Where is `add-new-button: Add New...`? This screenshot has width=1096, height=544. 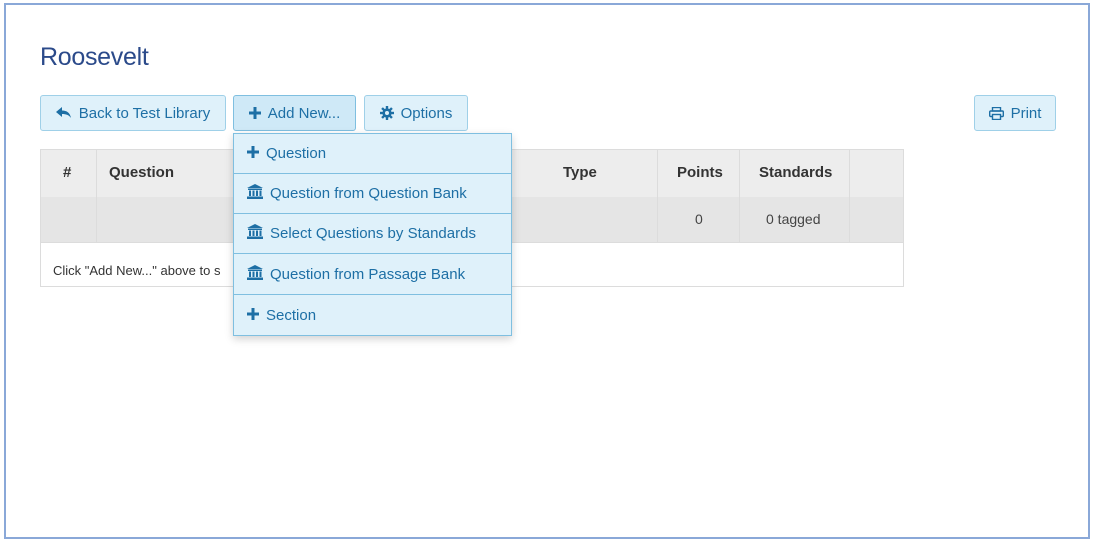
add-new-button: Add New... is located at coordinates (294, 113).